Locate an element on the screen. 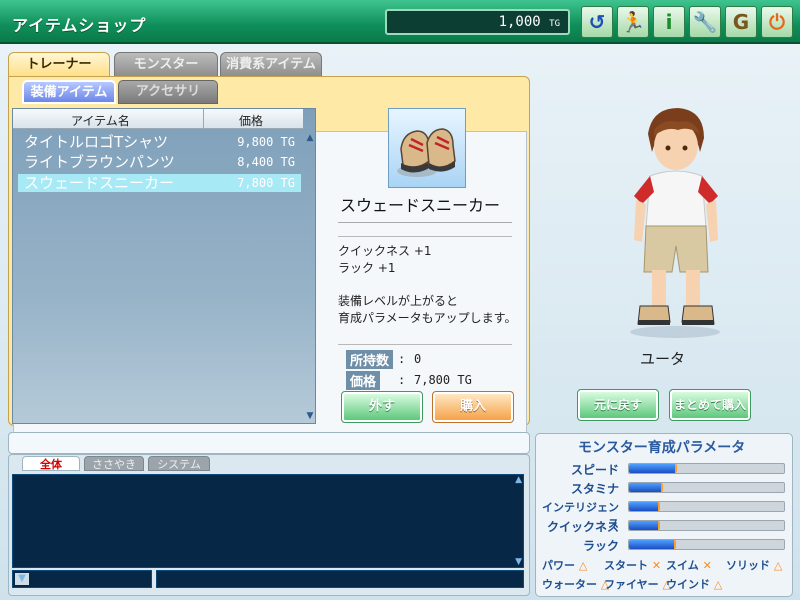 The width and height of the screenshot is (800, 600). revert-button: 元に戻す is located at coordinates (618, 405).